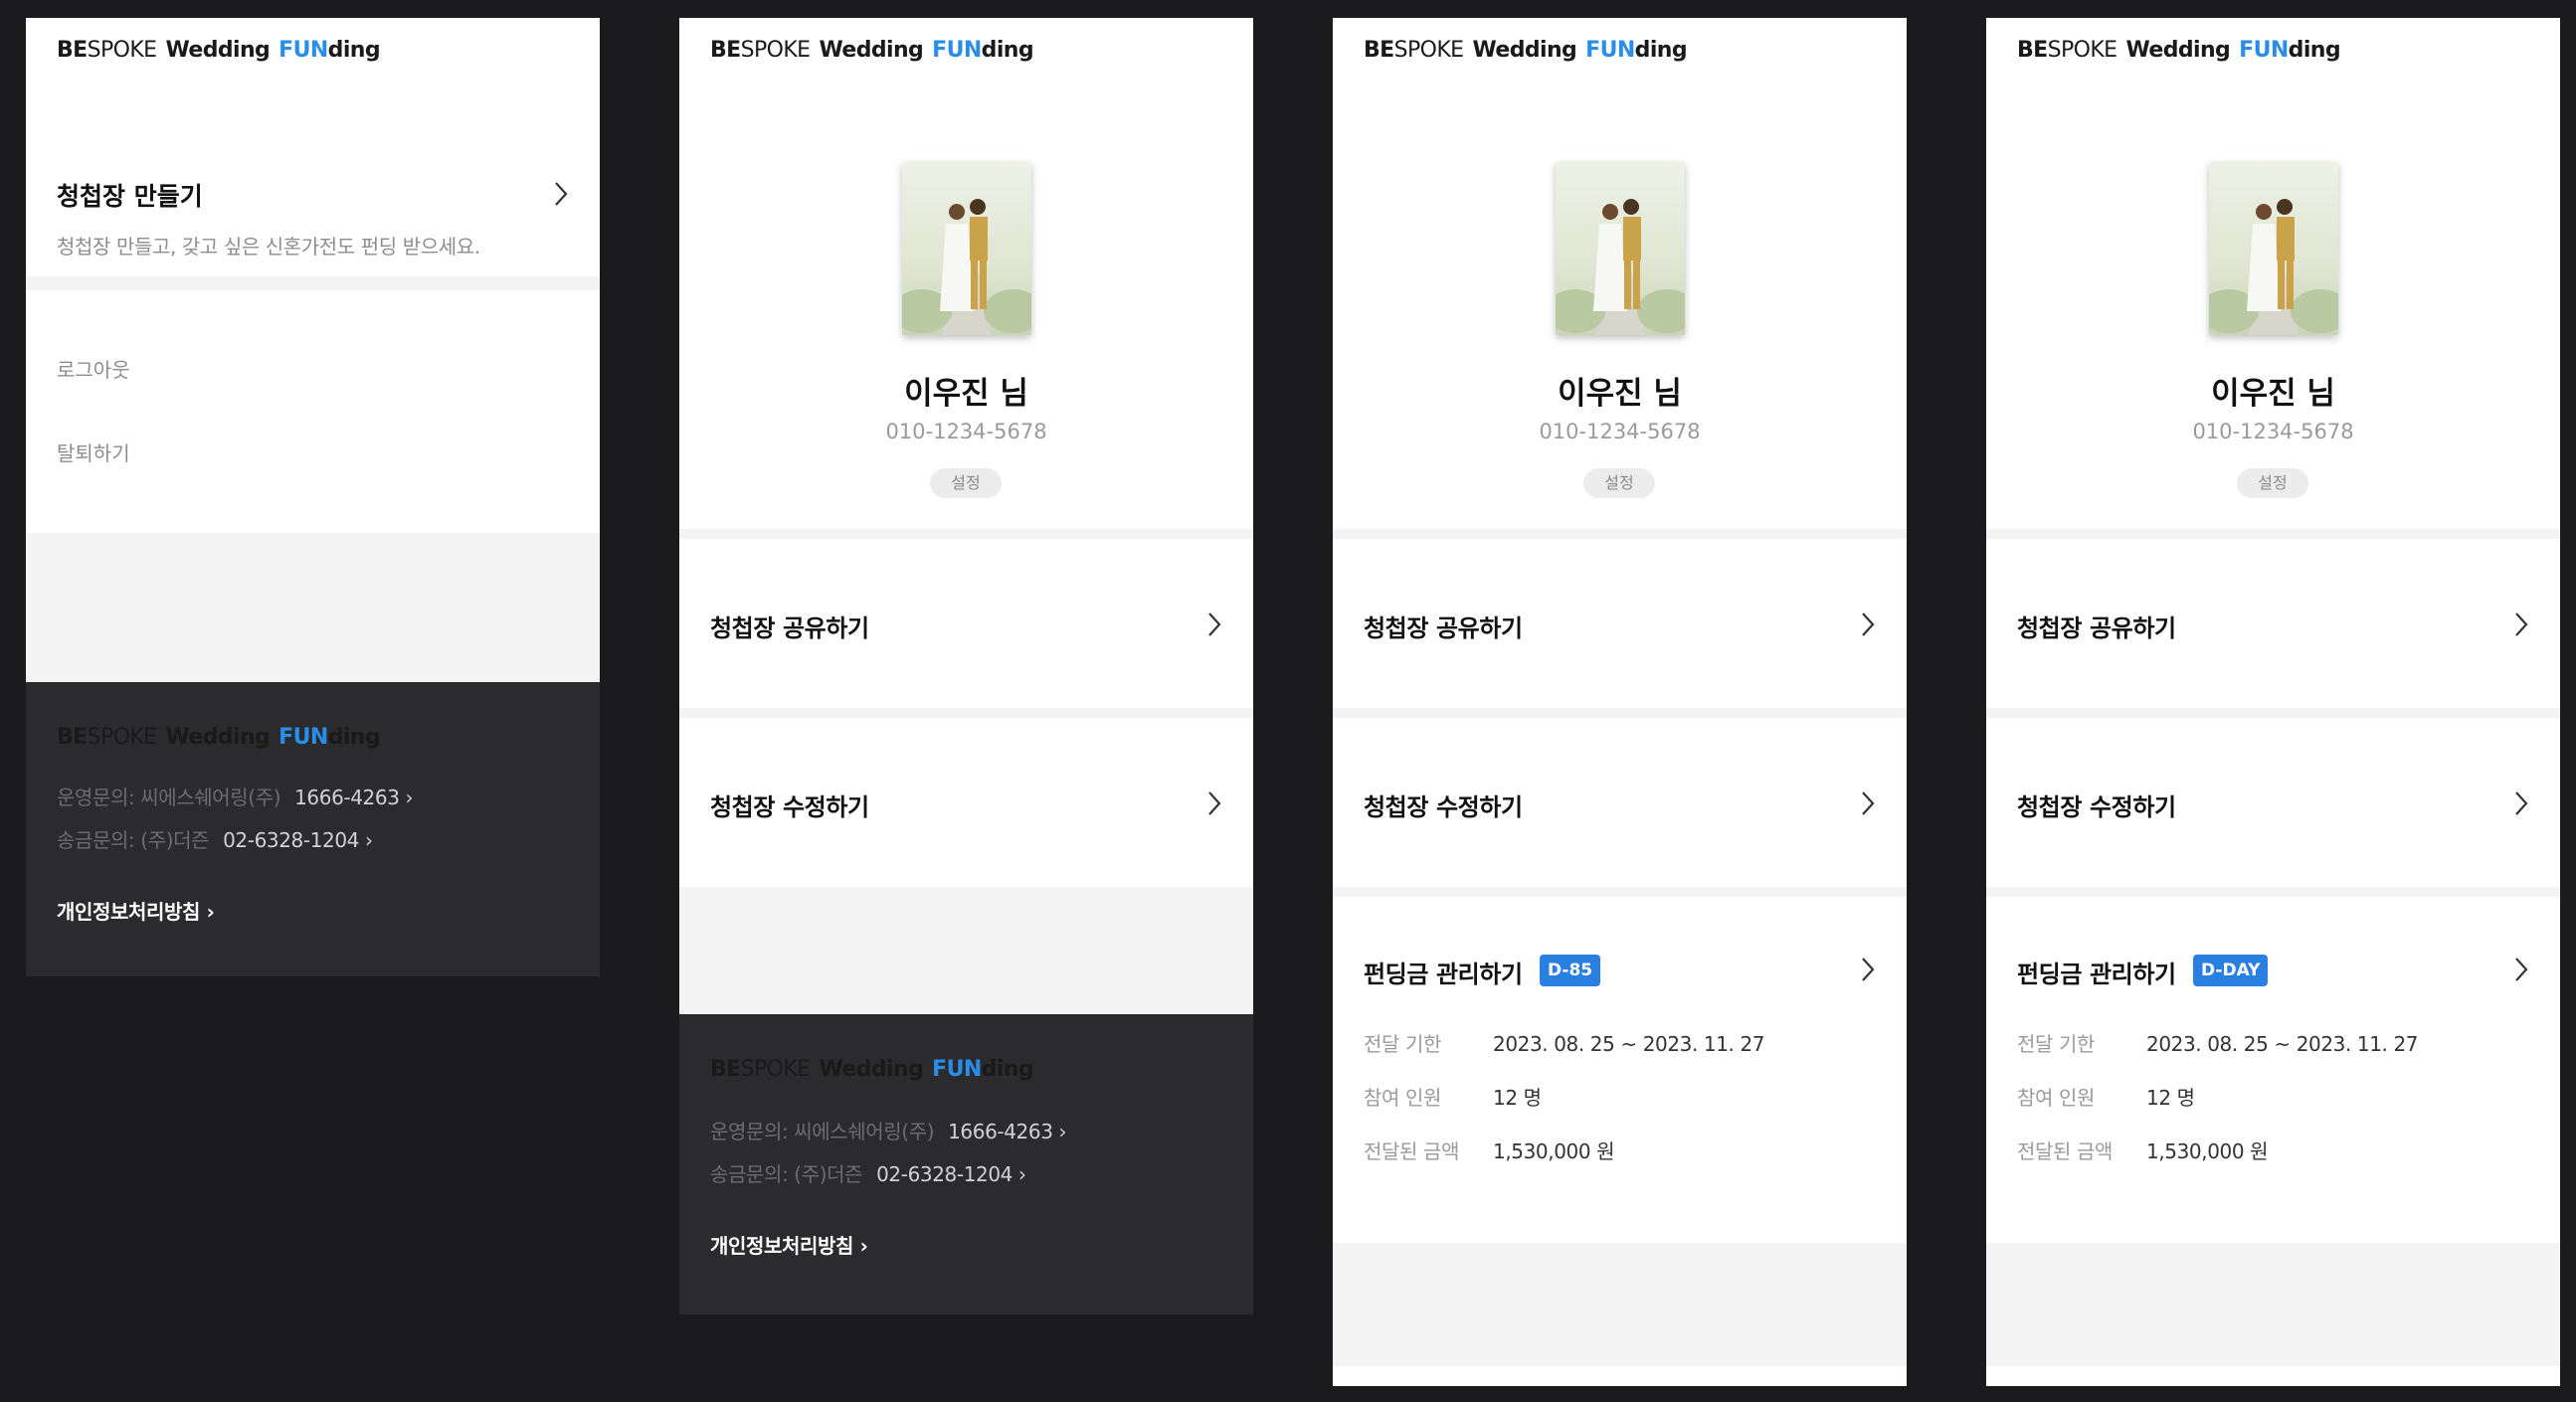  Describe the element at coordinates (268, 247) in the screenshot. I see `create-invitation-subtitle: 청첩장 만들고, 갖고 싶은 신혼가전도 펀딩 받으세요.` at that location.